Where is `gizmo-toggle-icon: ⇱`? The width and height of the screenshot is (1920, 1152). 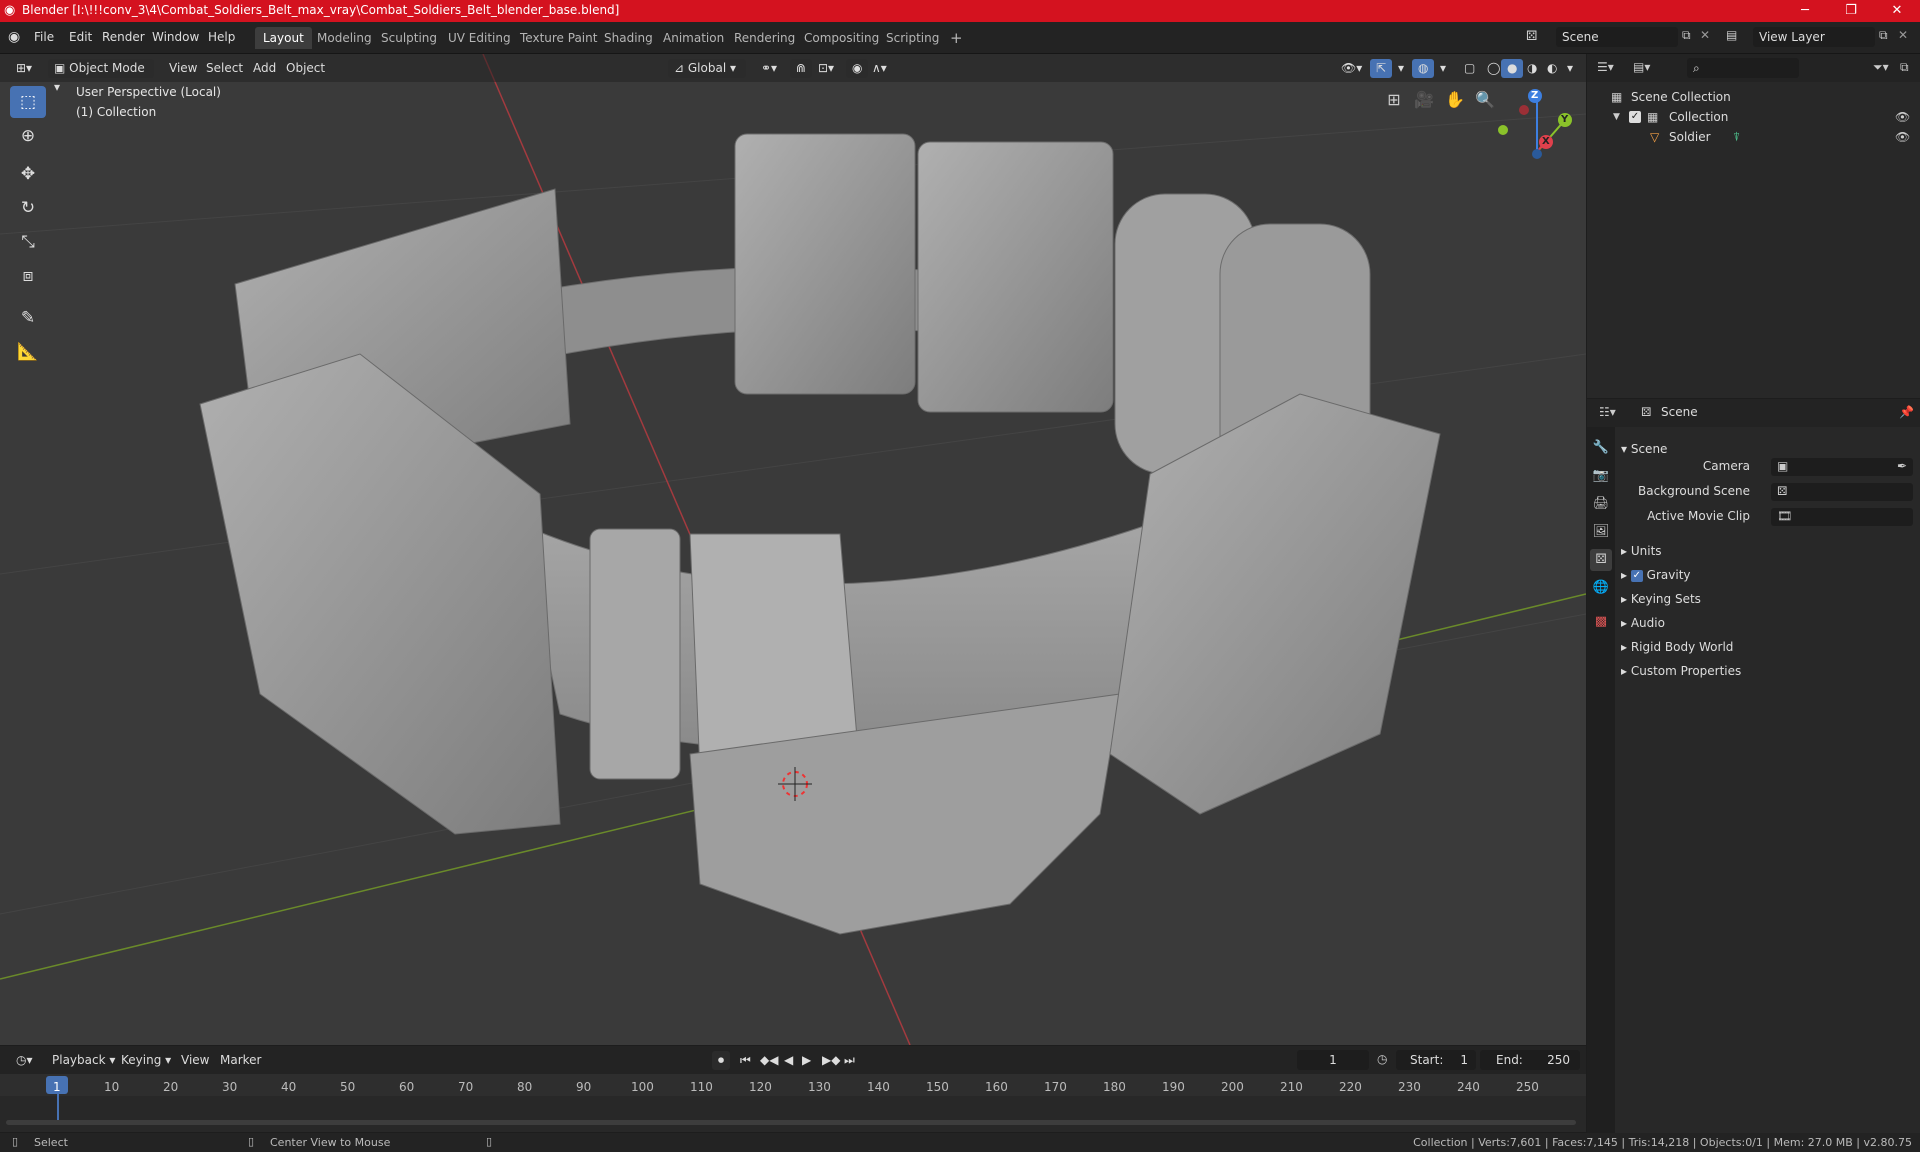
gizmo-toggle-icon: ⇱ is located at coordinates (1381, 68).